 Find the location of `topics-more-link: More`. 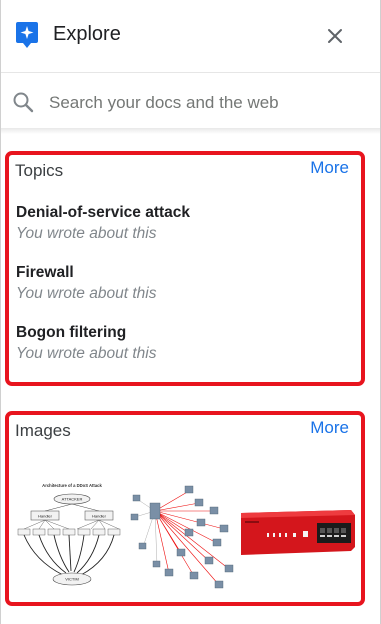

topics-more-link: More is located at coordinates (329, 168).